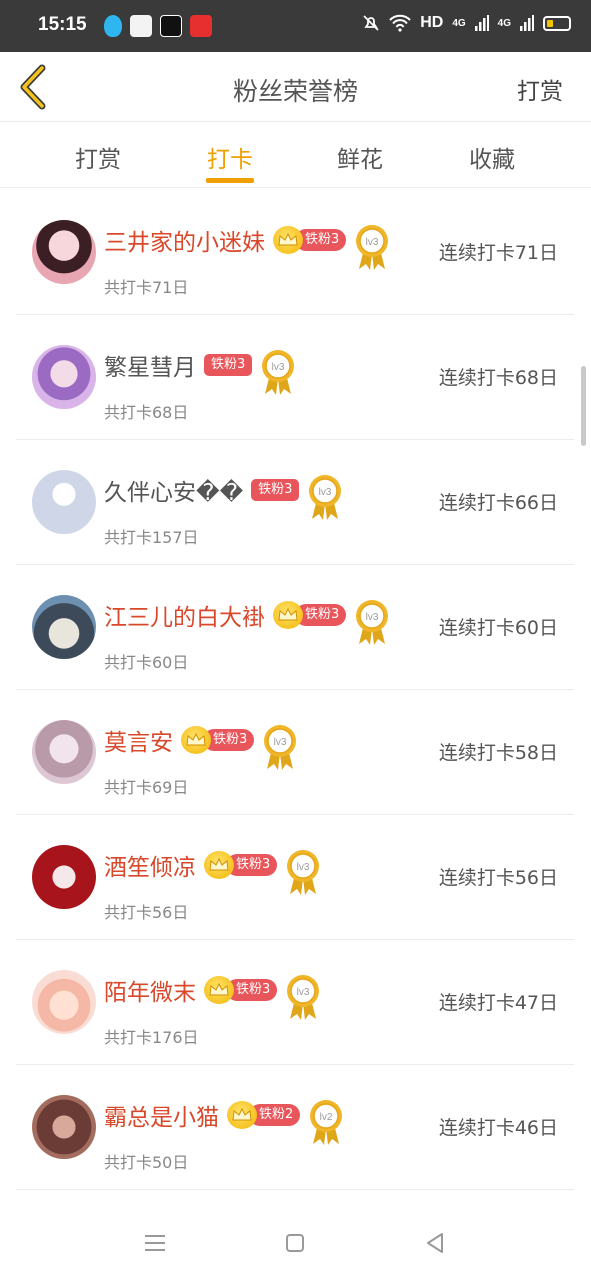  What do you see at coordinates (62, 24) in the screenshot?
I see `status-time: 15:15` at bounding box center [62, 24].